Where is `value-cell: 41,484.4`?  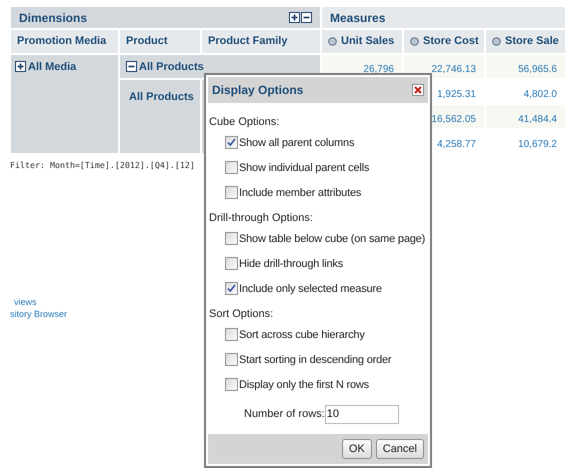
value-cell: 41,484.4 is located at coordinates (525, 116).